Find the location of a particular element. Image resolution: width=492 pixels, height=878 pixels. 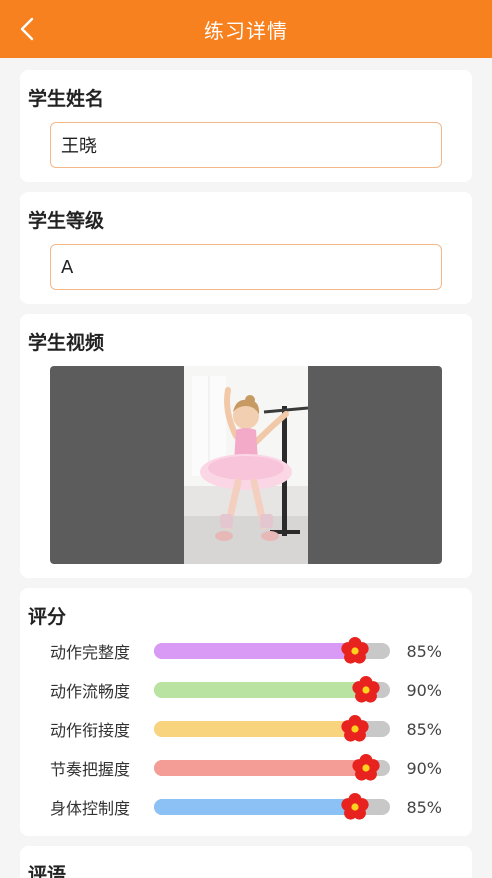

score-row: 节奏把握度 90% is located at coordinates (246, 768).